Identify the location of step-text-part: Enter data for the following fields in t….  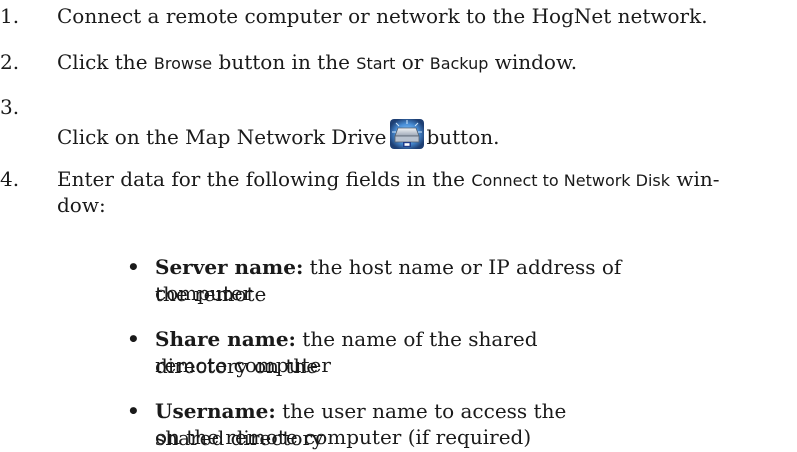
(264, 179).